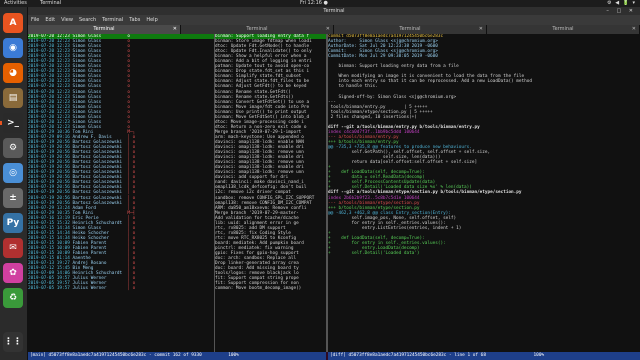 The image size is (640, 360). Describe the element at coordinates (11, 123) in the screenshot. I see `terminal-icon: >_` at that location.